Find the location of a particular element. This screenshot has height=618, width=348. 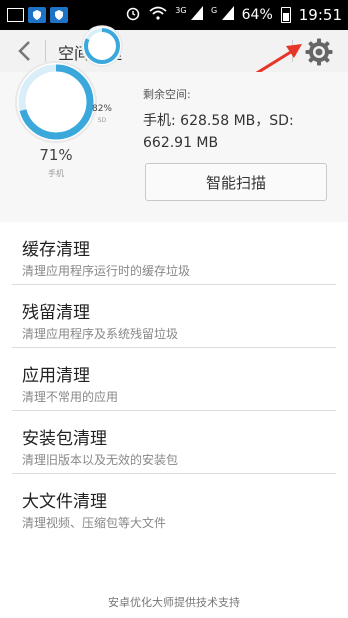

list-item-title: 残留清理 is located at coordinates (56, 313).